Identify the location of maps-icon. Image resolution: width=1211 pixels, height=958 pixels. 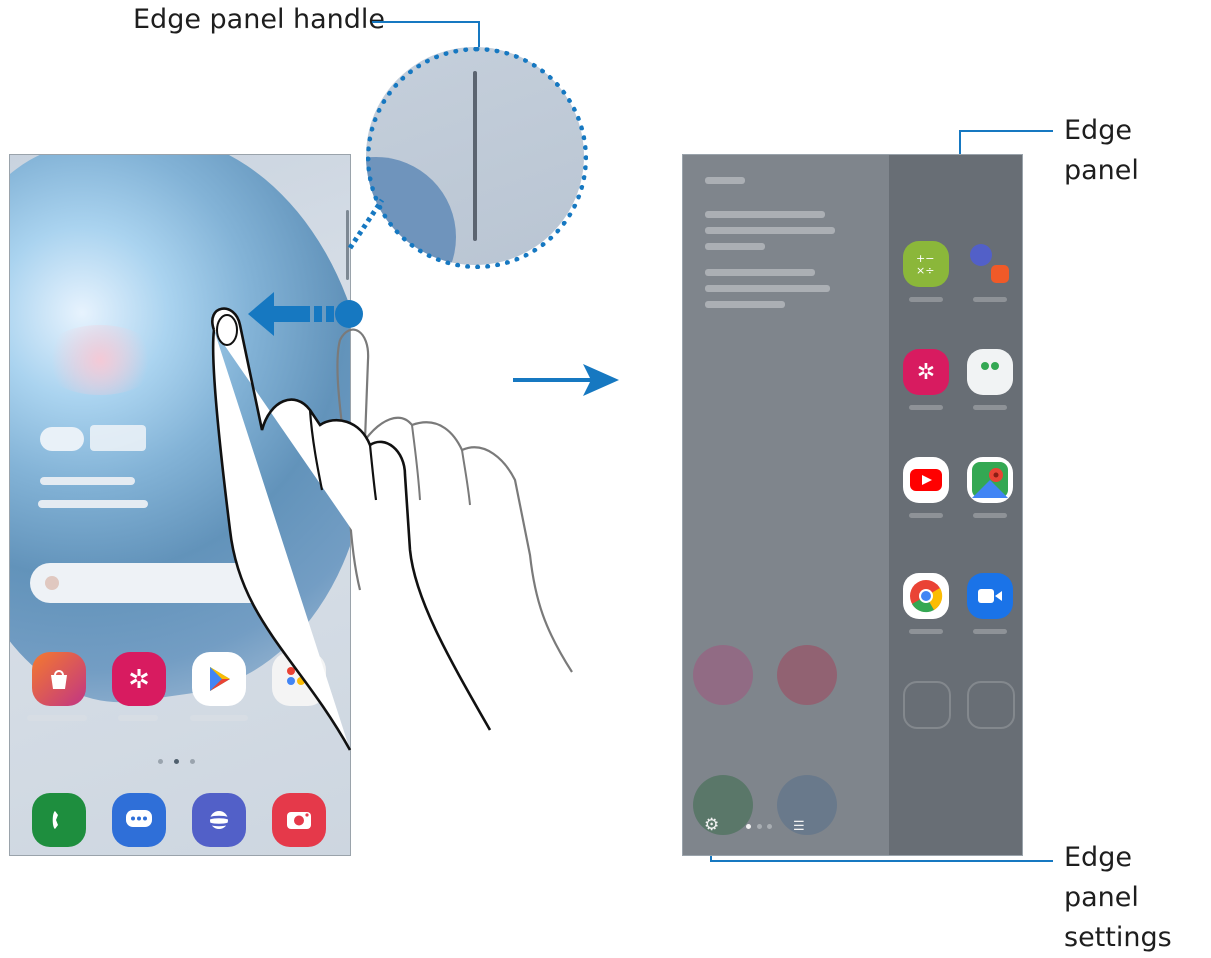
(990, 480).